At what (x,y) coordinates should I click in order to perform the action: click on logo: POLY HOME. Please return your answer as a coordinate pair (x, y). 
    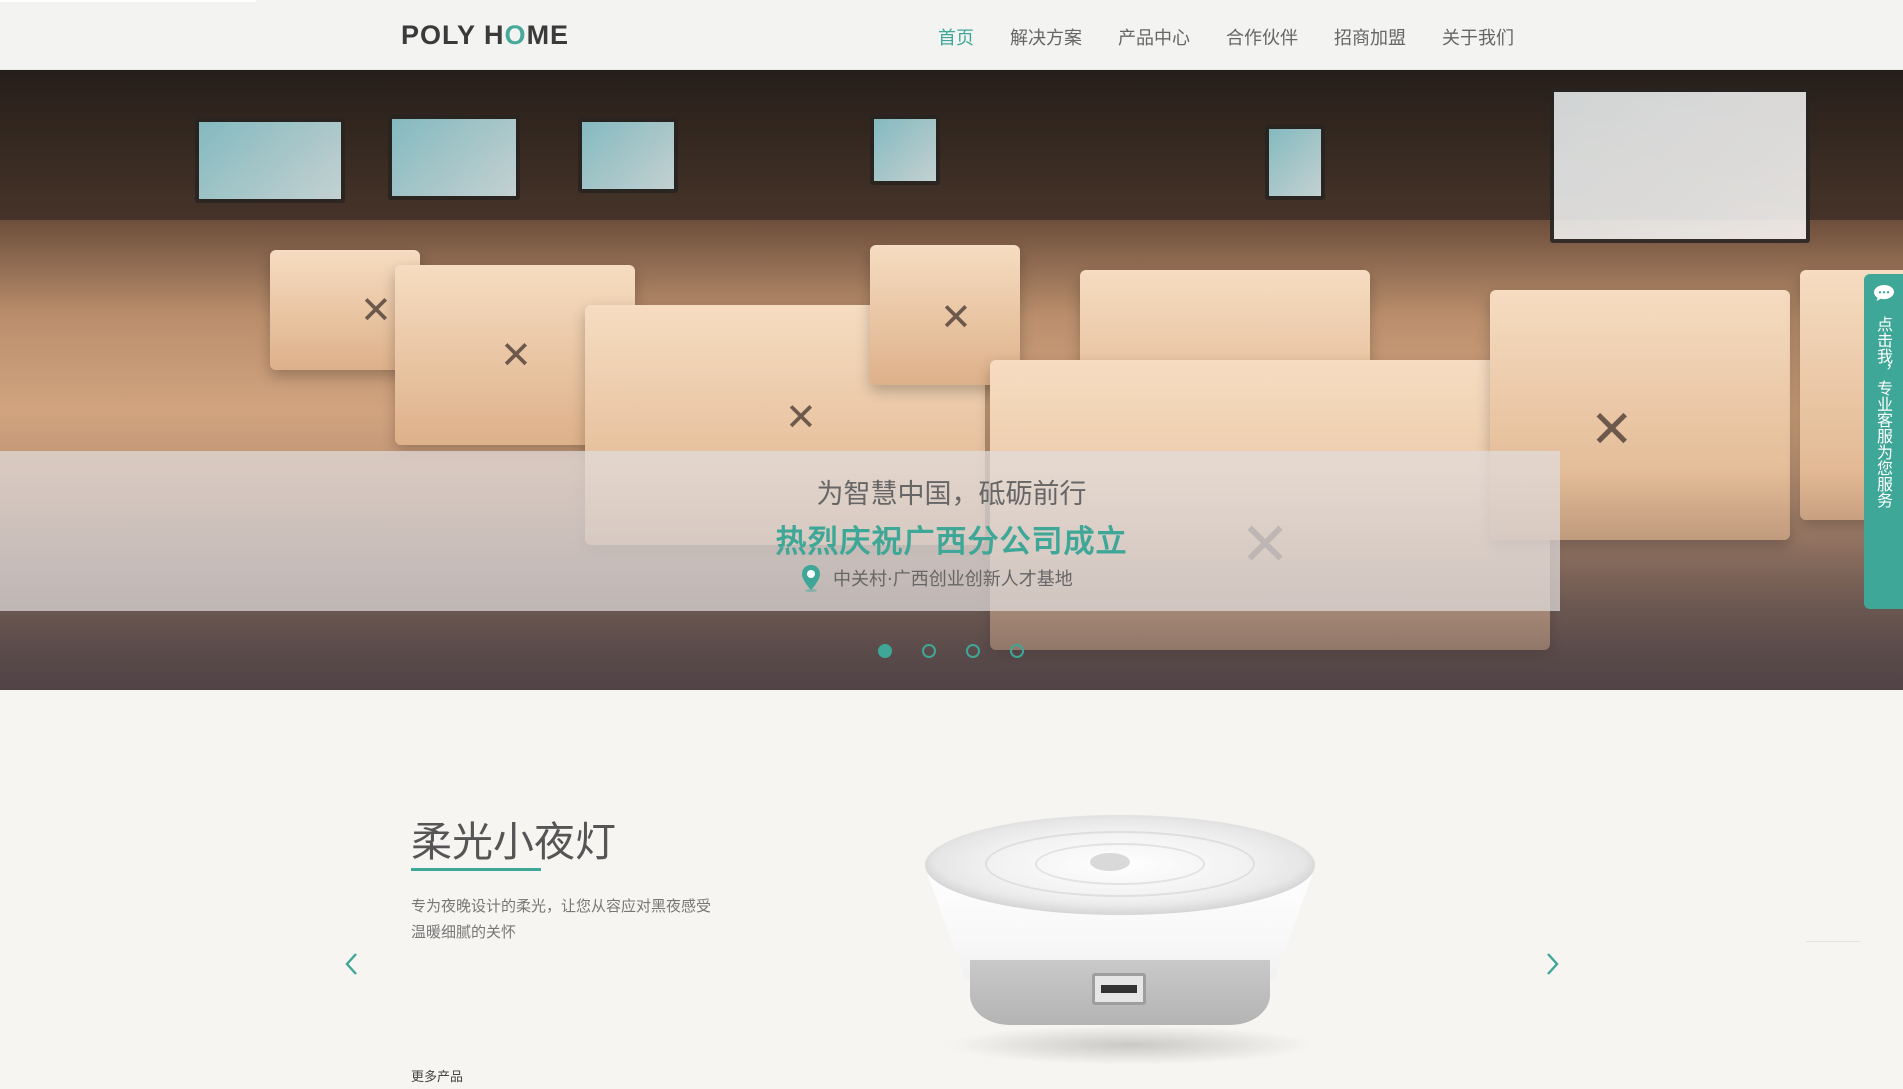
    Looking at the image, I should click on (485, 35).